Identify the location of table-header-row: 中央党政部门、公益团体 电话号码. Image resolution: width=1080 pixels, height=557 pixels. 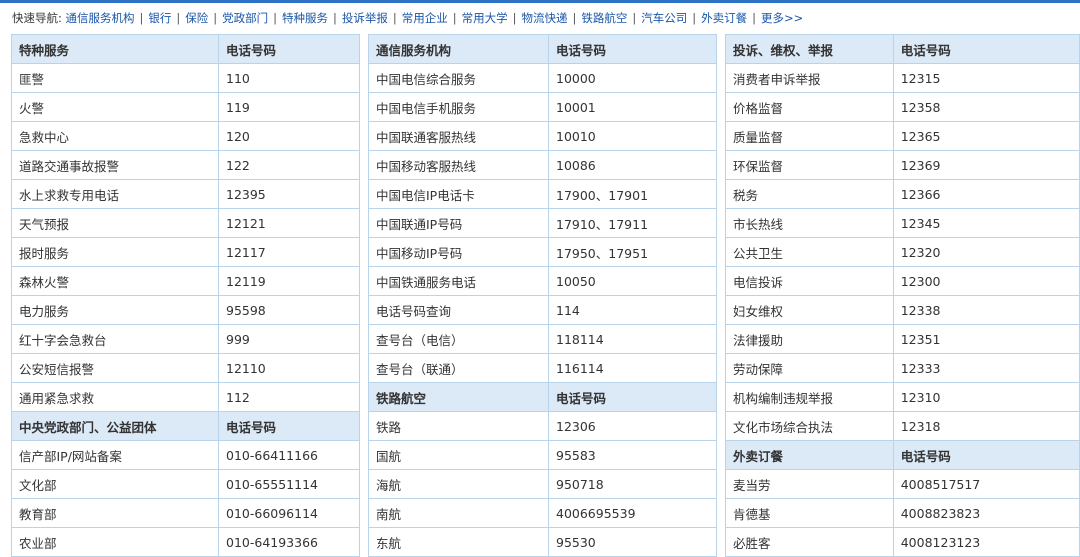
(185, 426).